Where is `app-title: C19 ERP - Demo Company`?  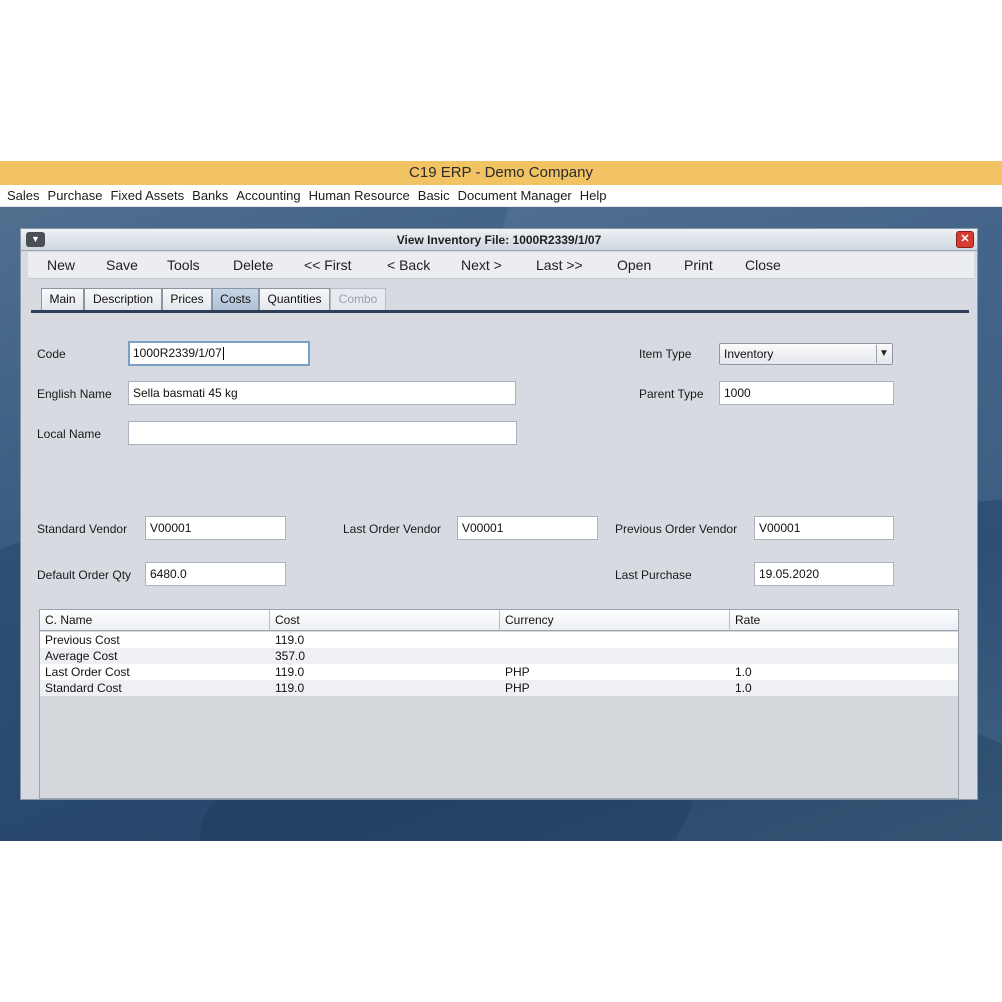
app-title: C19 ERP - Demo Company is located at coordinates (501, 172).